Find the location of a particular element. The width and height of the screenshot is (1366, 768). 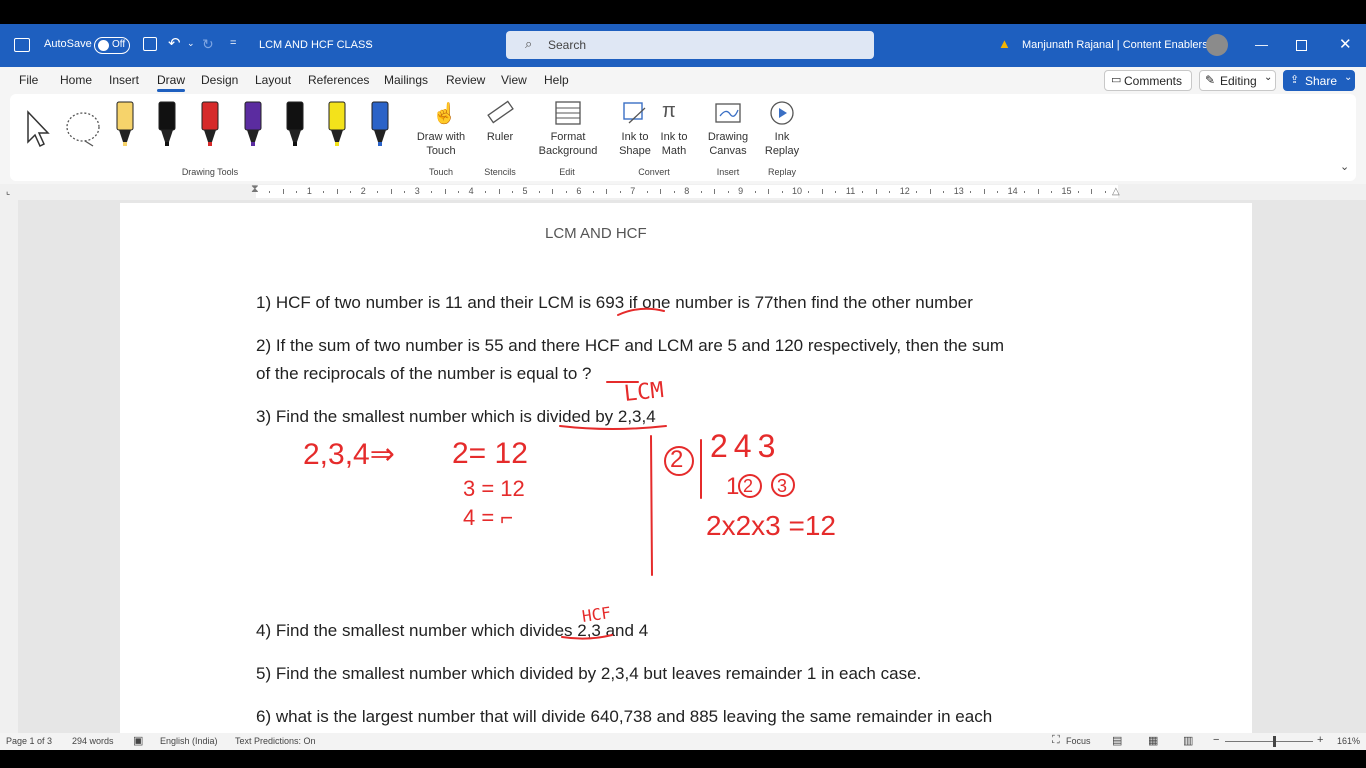

ink-divider-line is located at coordinates (651, 505).